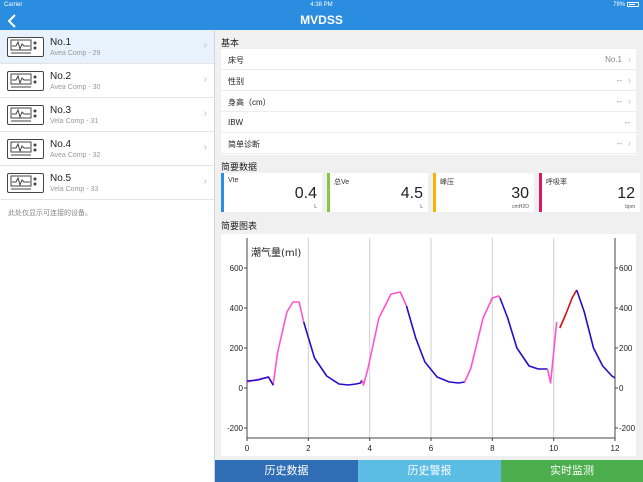 The image size is (643, 482). I want to click on y-tick-label-left: 600, so click(237, 268).